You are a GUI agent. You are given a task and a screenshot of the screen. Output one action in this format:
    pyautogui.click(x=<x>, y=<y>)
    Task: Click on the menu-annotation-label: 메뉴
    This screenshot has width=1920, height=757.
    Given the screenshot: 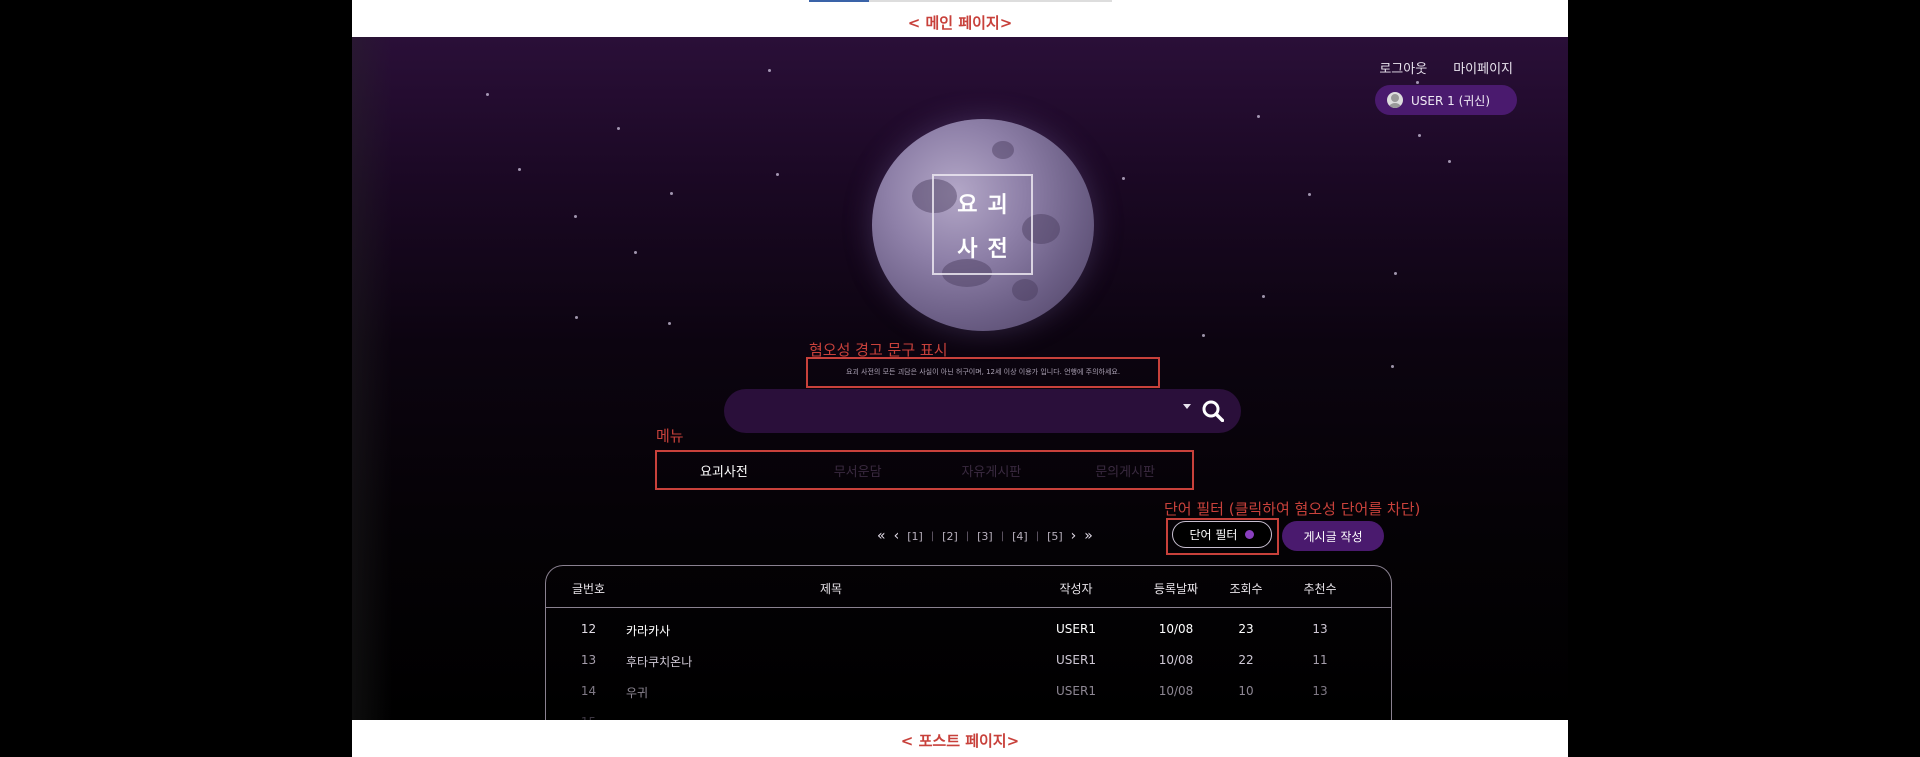 What is the action you would take?
    pyautogui.click(x=670, y=436)
    